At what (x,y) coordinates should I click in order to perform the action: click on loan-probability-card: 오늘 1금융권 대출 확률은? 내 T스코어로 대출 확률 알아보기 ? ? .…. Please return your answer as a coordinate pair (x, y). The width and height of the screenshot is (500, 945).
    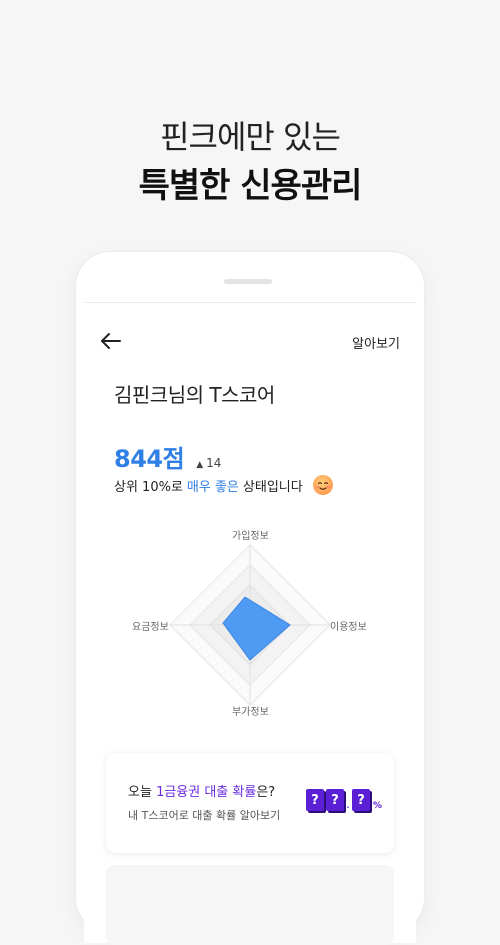
    Looking at the image, I should click on (250, 803).